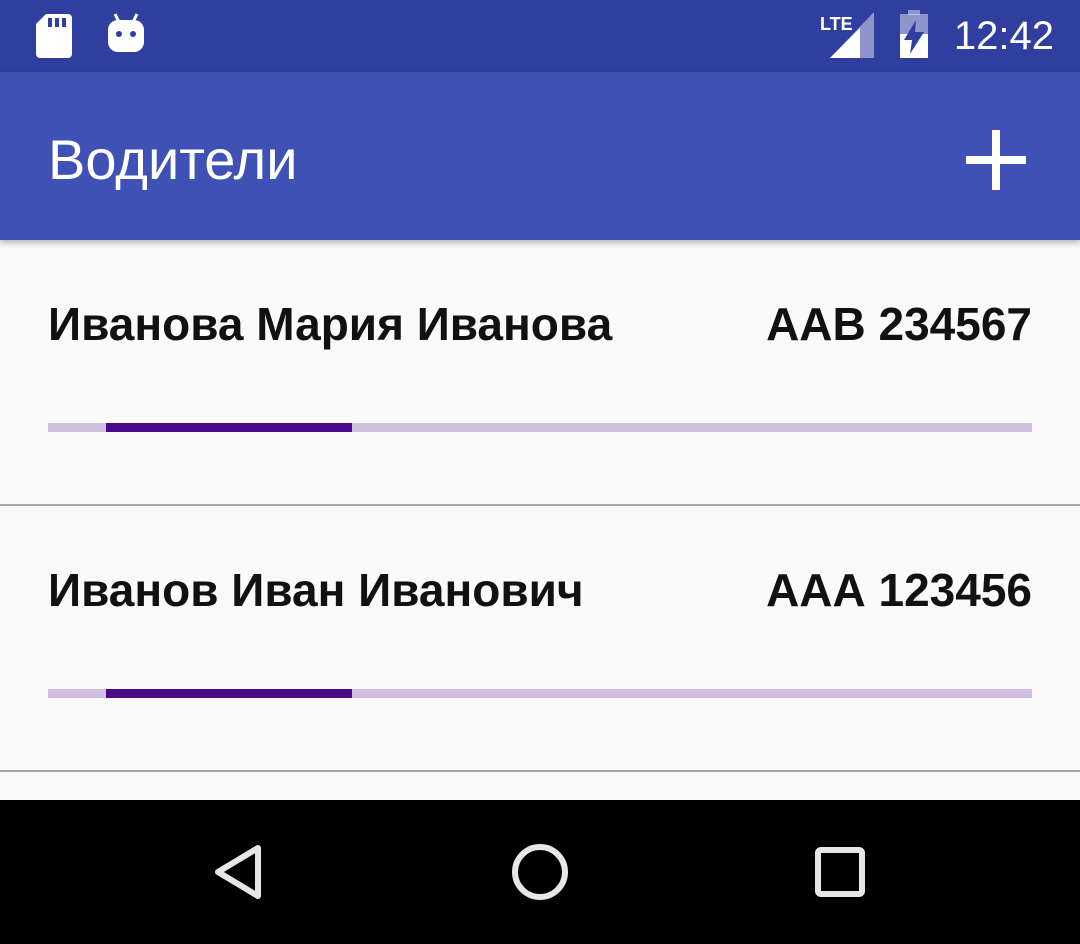 The height and width of the screenshot is (944, 1080). Describe the element at coordinates (173, 159) in the screenshot. I see `page-title: Водители` at that location.